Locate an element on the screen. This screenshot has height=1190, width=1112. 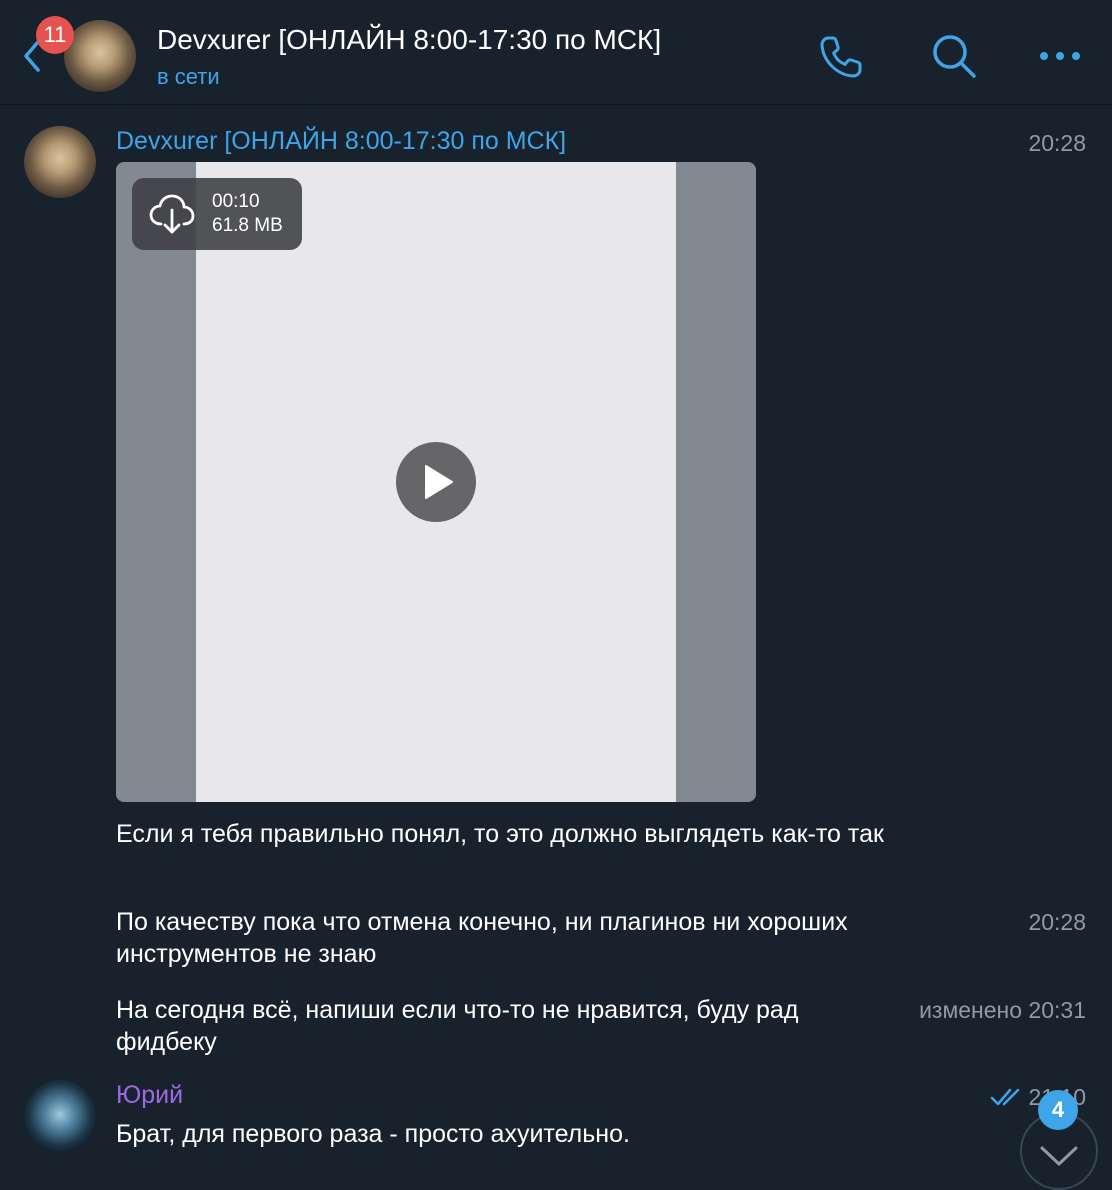
play-icon is located at coordinates (439, 482).